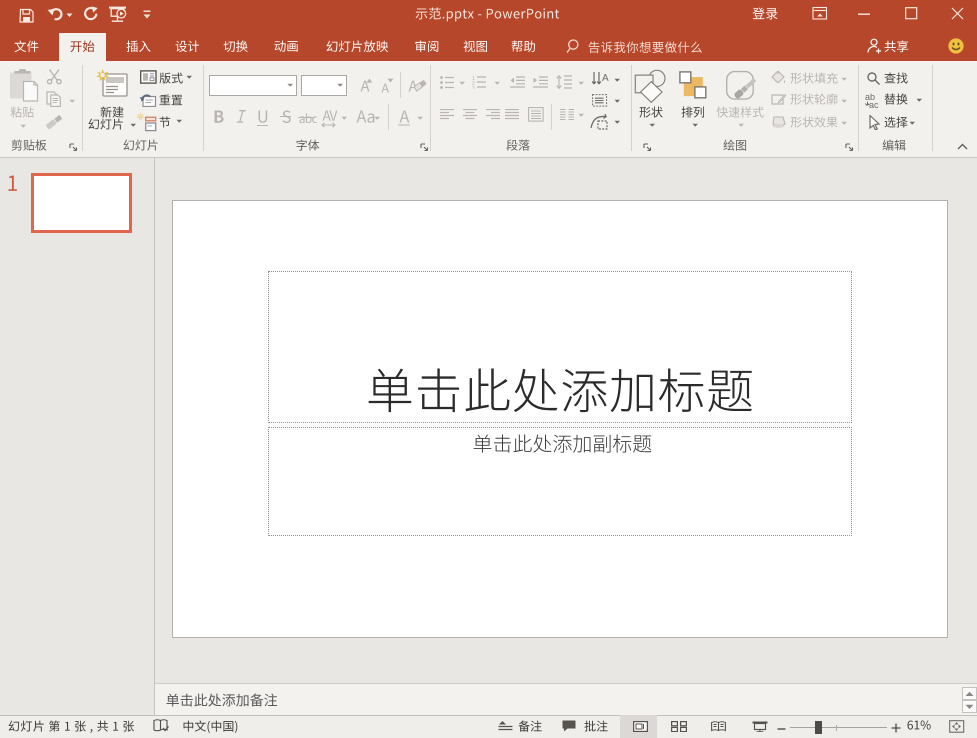 This screenshot has height=738, width=977. Describe the element at coordinates (874, 104) in the screenshot. I see `svg-text: ac` at that location.